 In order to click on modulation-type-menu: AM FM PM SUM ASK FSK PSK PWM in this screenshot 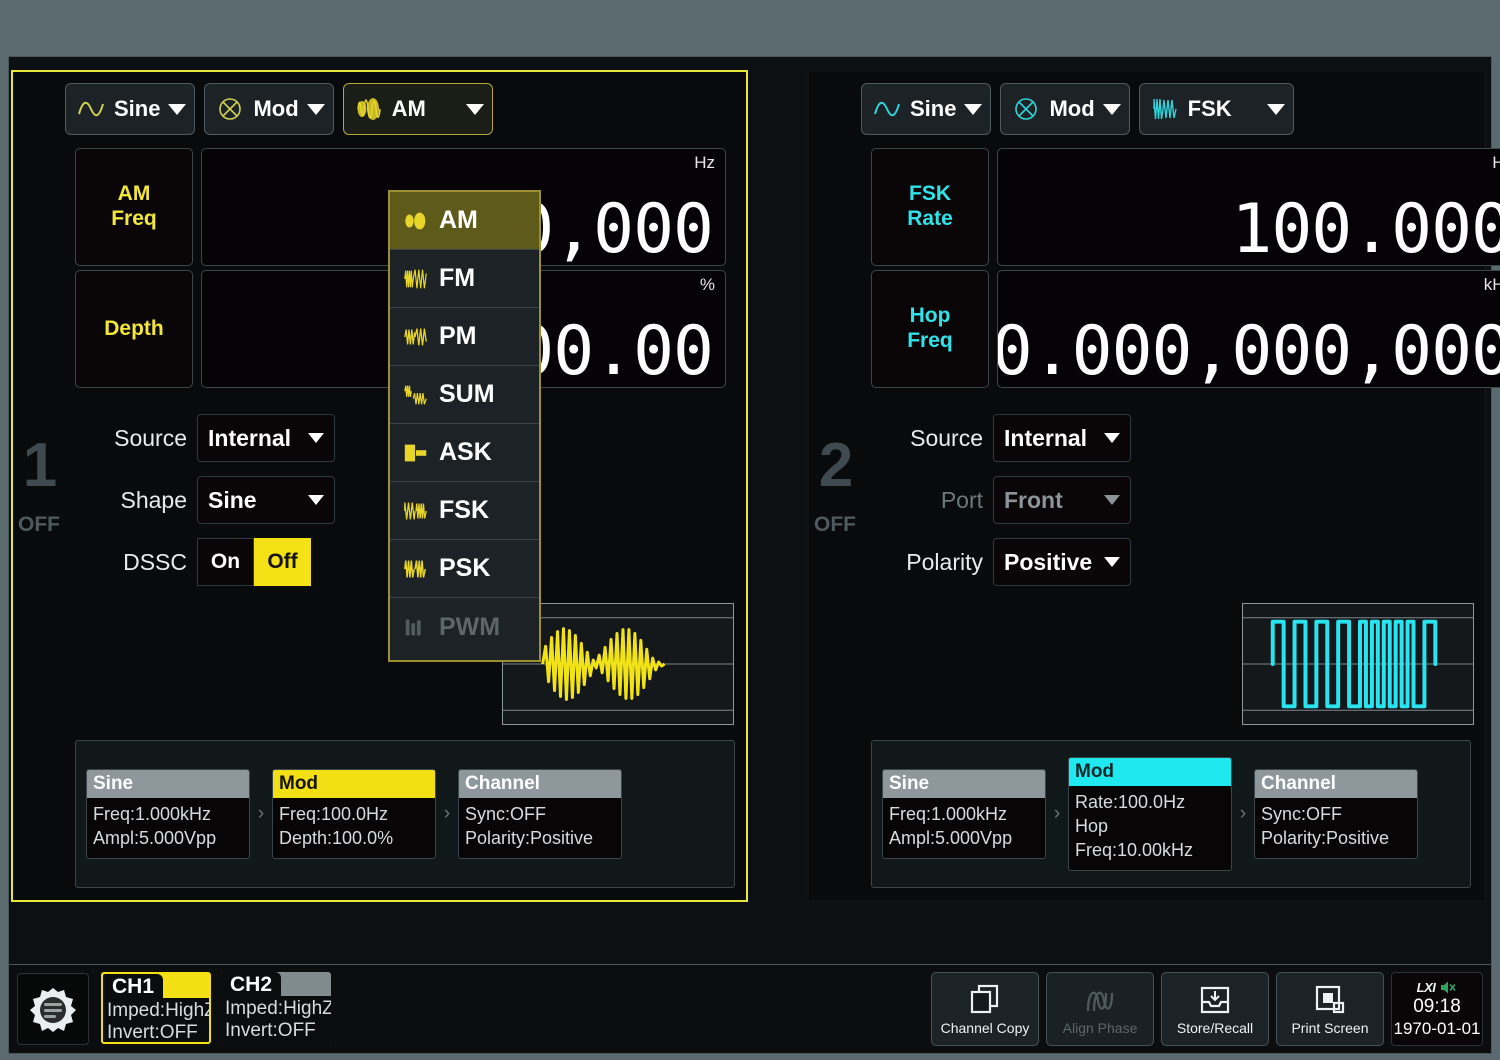, I will do `click(464, 426)`.